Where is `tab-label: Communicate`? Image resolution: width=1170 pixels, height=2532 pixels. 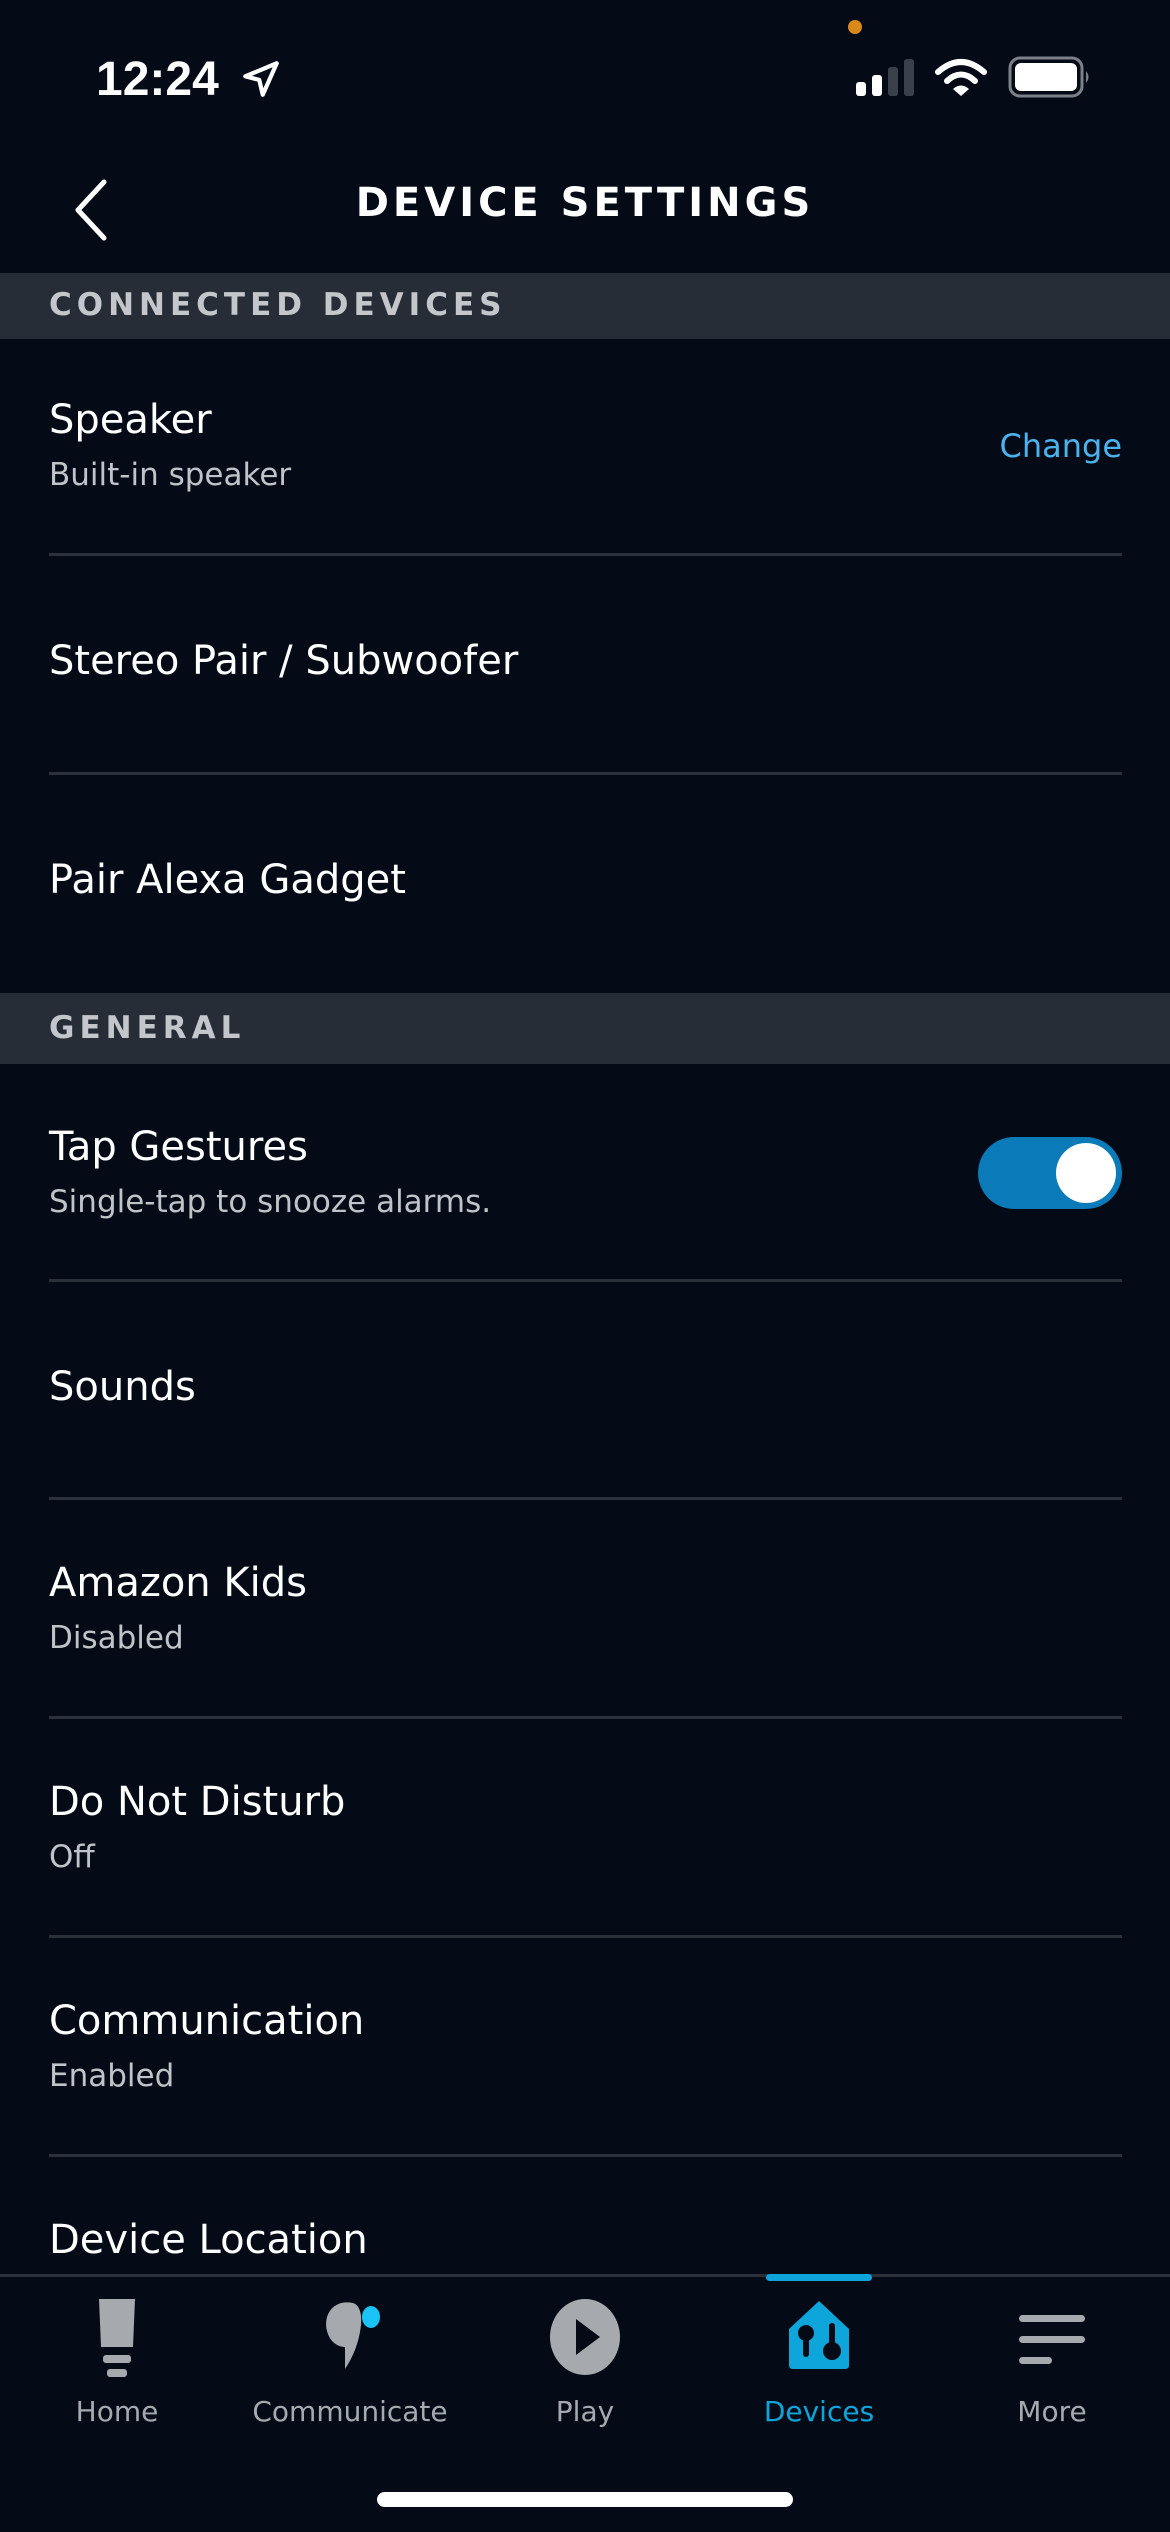 tab-label: Communicate is located at coordinates (350, 2411).